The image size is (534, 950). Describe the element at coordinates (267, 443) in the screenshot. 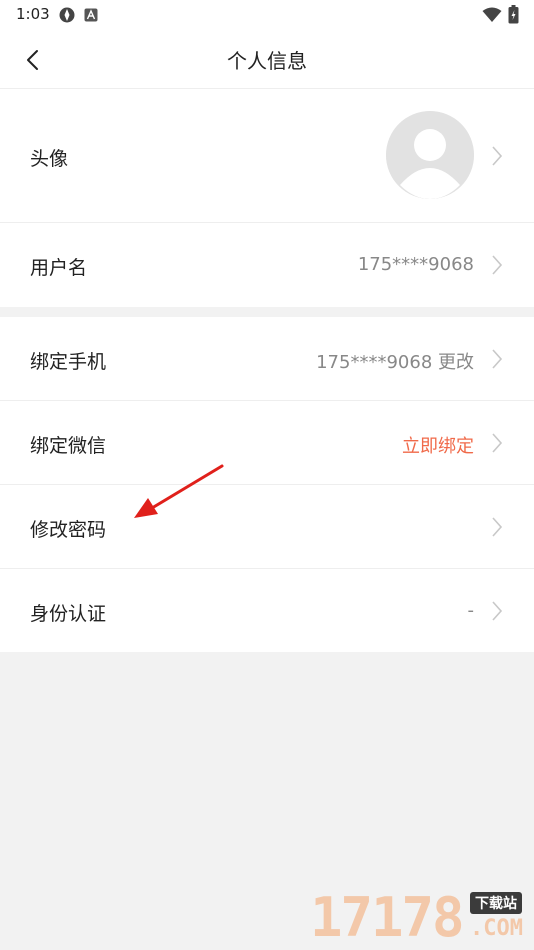

I see `bind-wechat-row: 绑定微信 立即绑定` at that location.